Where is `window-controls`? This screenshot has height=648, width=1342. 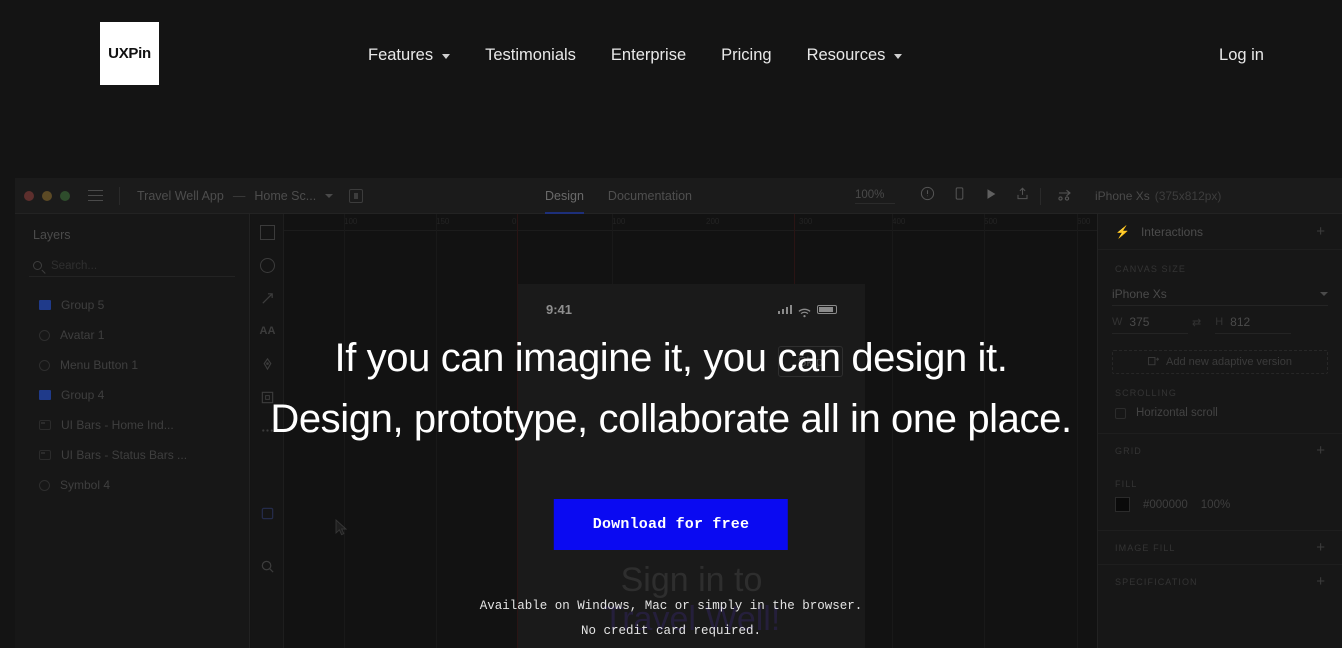 window-controls is located at coordinates (47, 195).